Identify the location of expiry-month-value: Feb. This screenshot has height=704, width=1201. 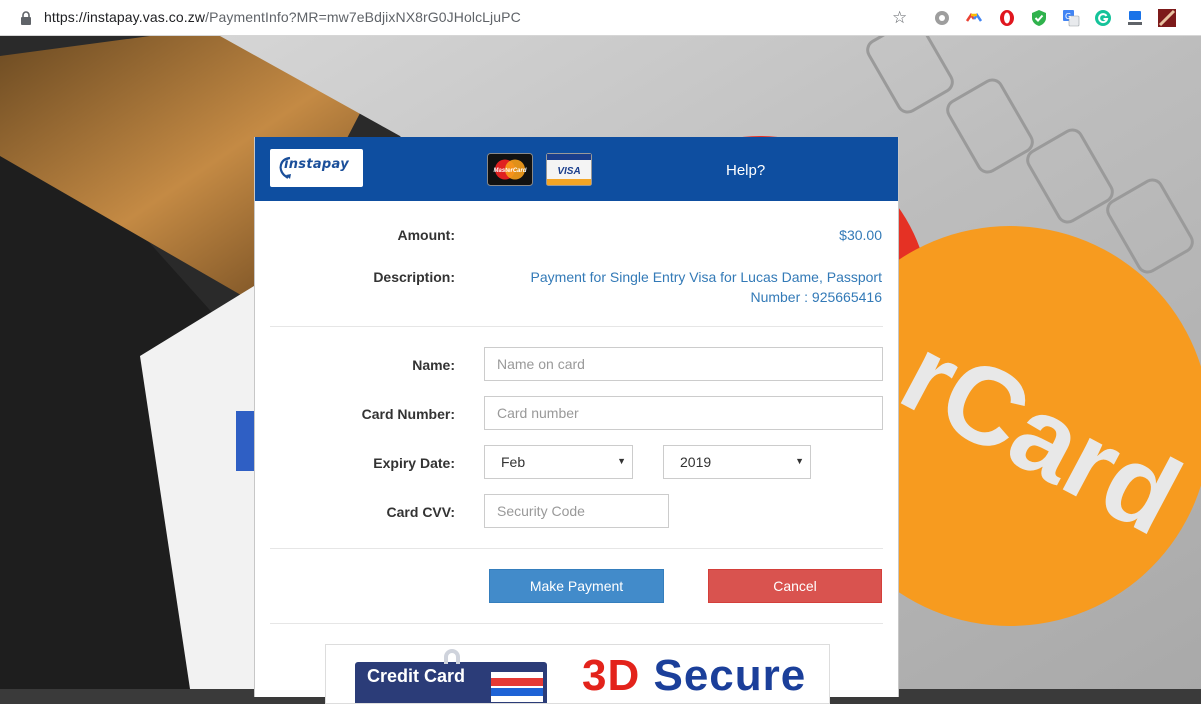
(513, 462).